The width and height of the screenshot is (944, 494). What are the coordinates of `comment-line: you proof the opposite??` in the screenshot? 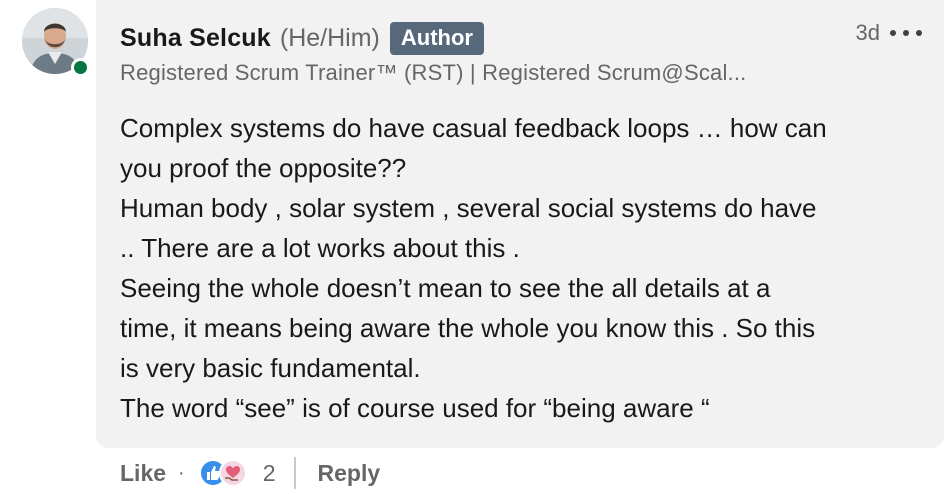 It's located at (263, 168).